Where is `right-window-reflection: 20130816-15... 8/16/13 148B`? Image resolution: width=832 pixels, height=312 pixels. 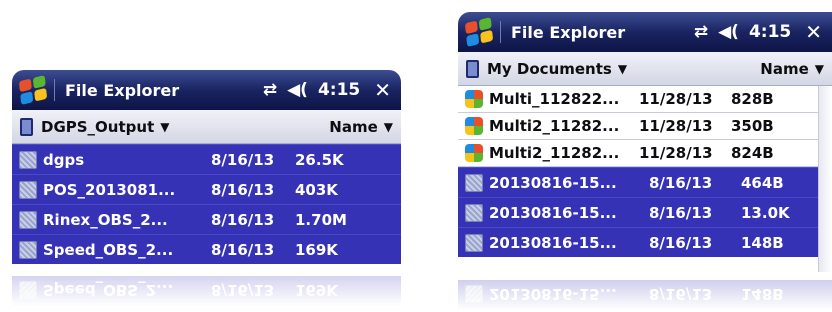
right-window-reflection: 20130816-15... 8/16/13 148B is located at coordinates (645, 292).